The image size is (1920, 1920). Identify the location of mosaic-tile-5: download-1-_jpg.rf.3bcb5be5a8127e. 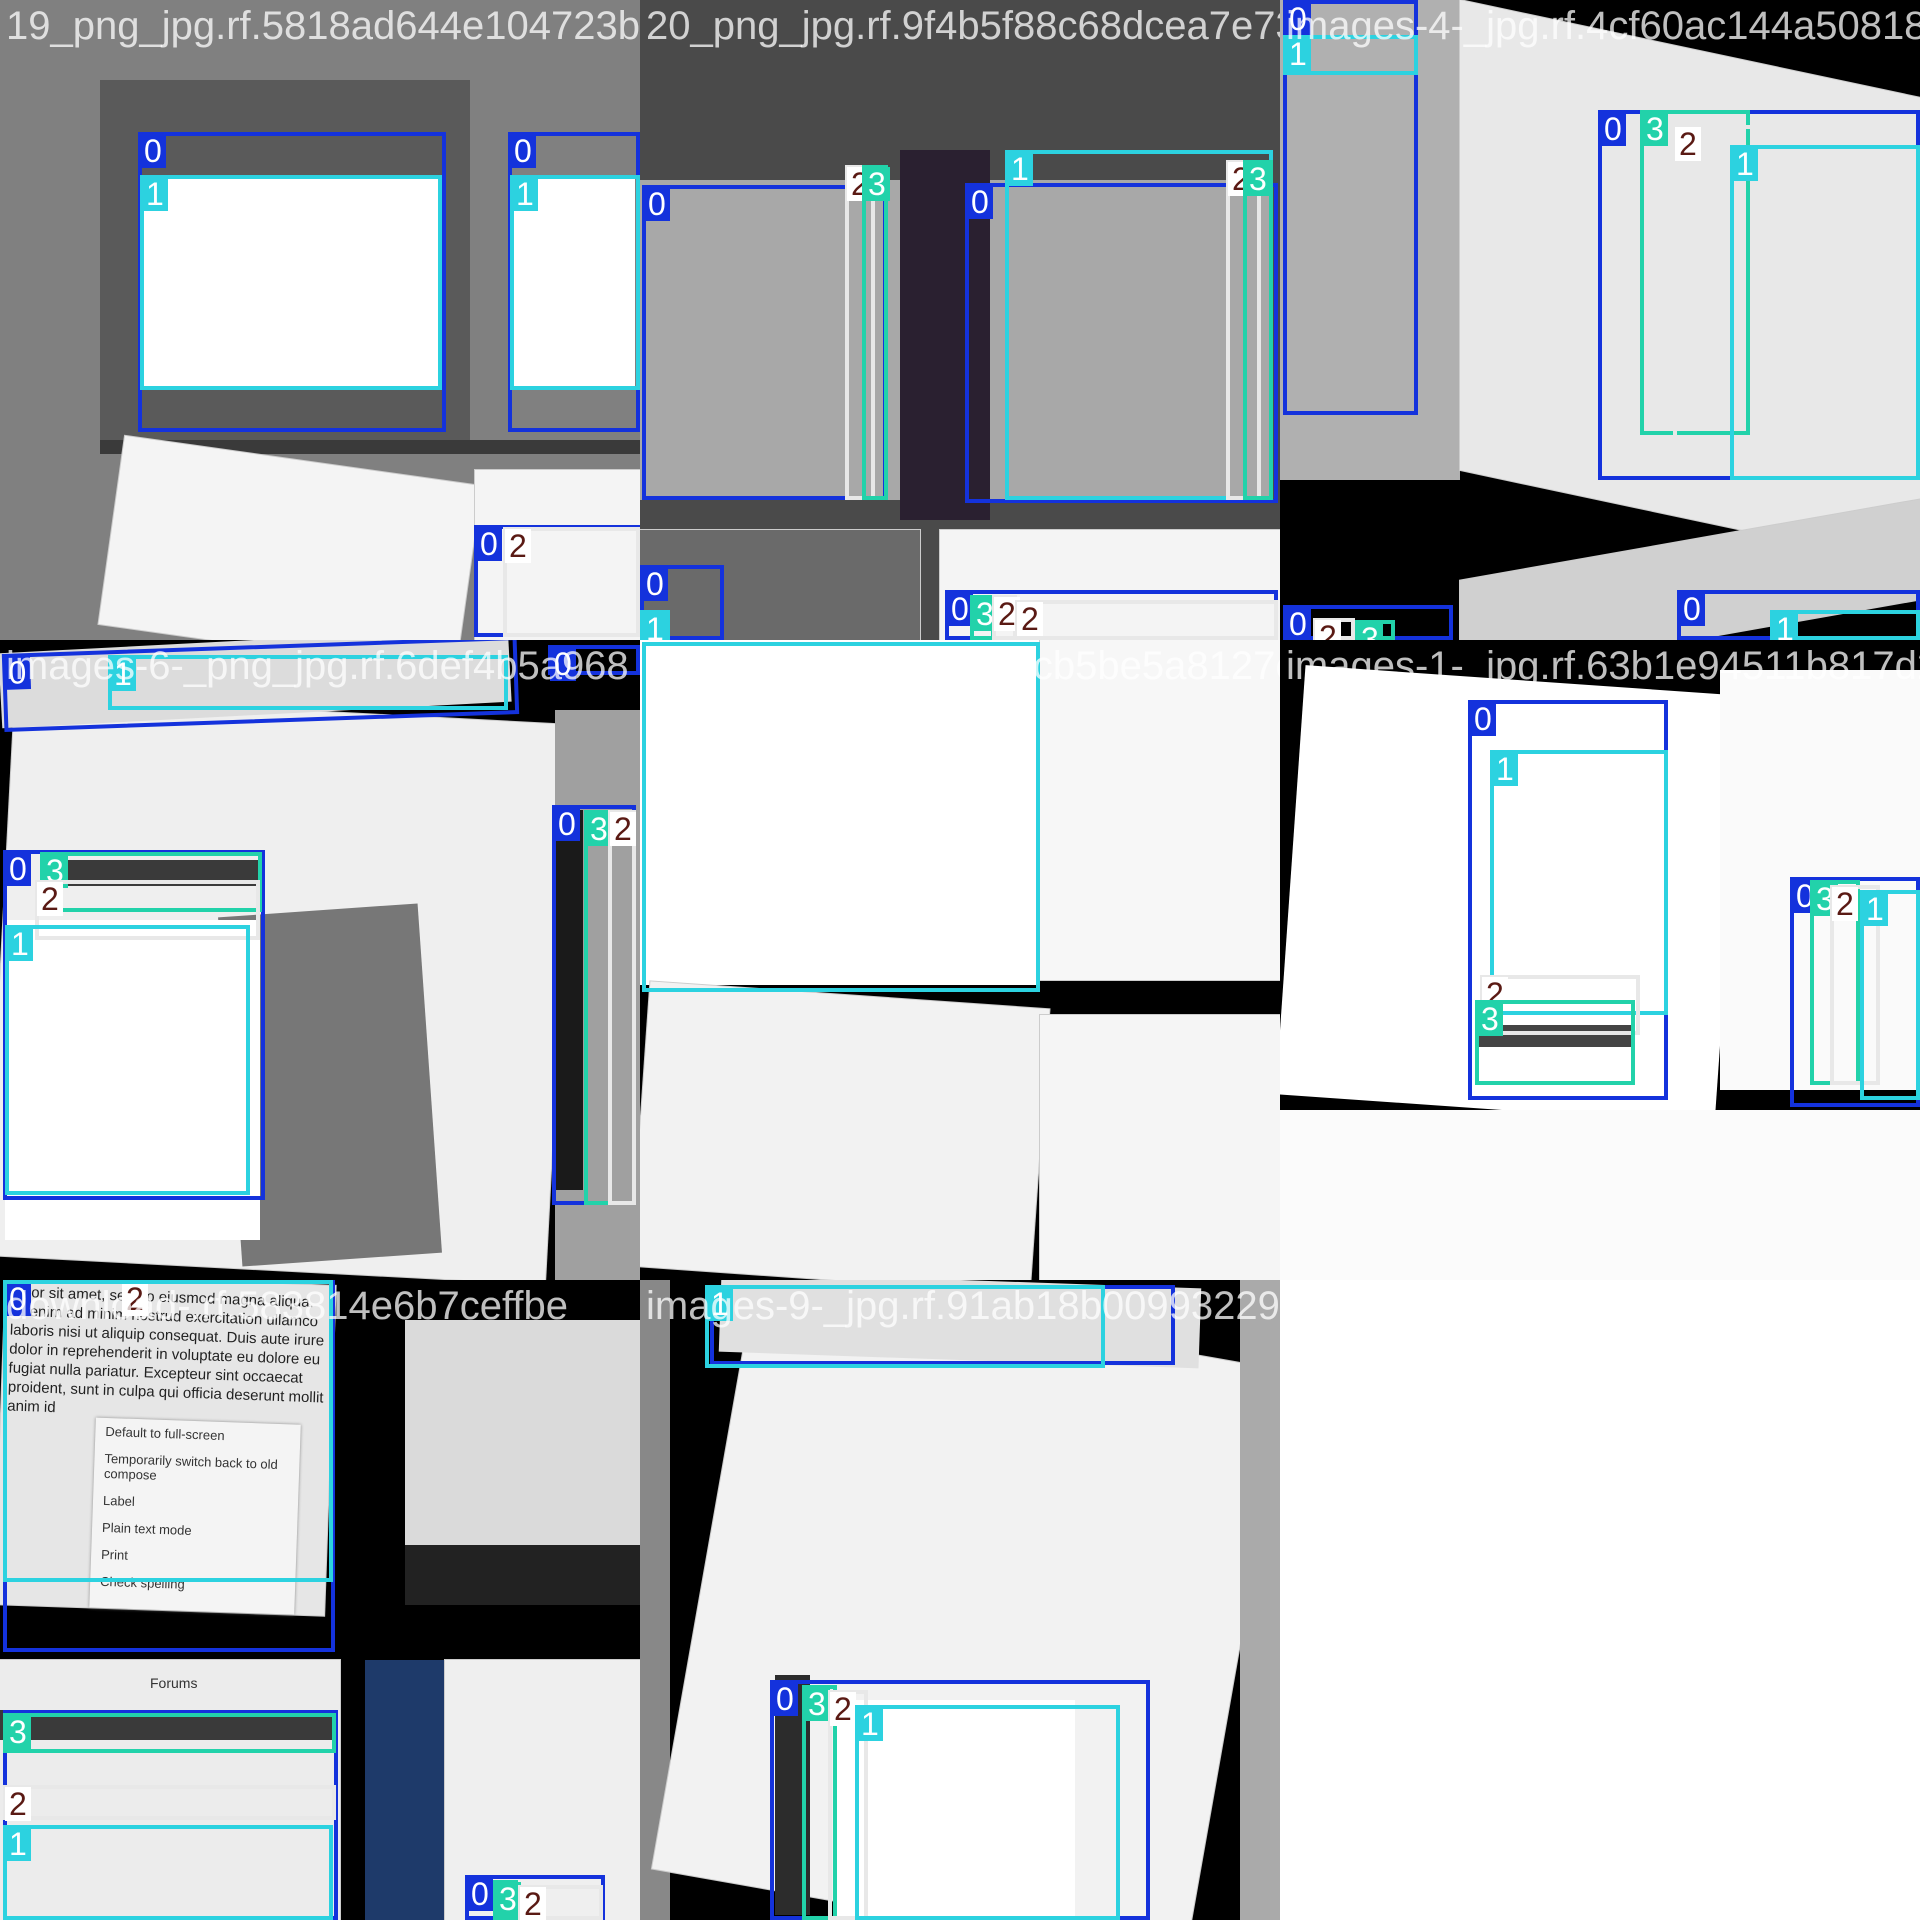
(960, 960).